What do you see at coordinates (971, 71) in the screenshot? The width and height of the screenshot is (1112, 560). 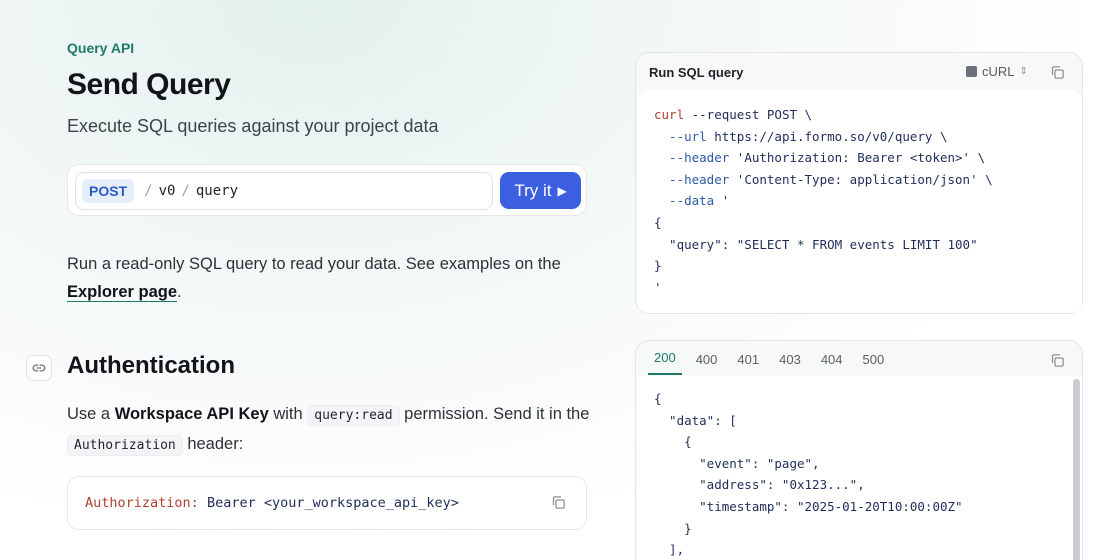 I see `terminal-icon` at bounding box center [971, 71].